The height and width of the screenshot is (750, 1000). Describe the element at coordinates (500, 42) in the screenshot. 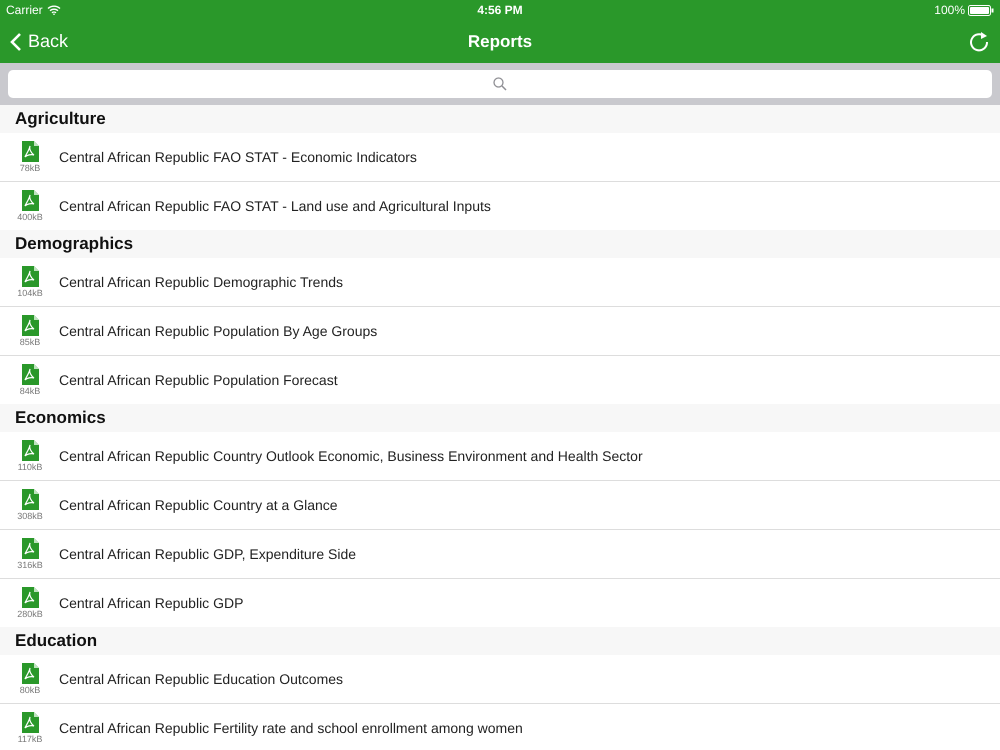

I see `nav-title: Reports` at that location.